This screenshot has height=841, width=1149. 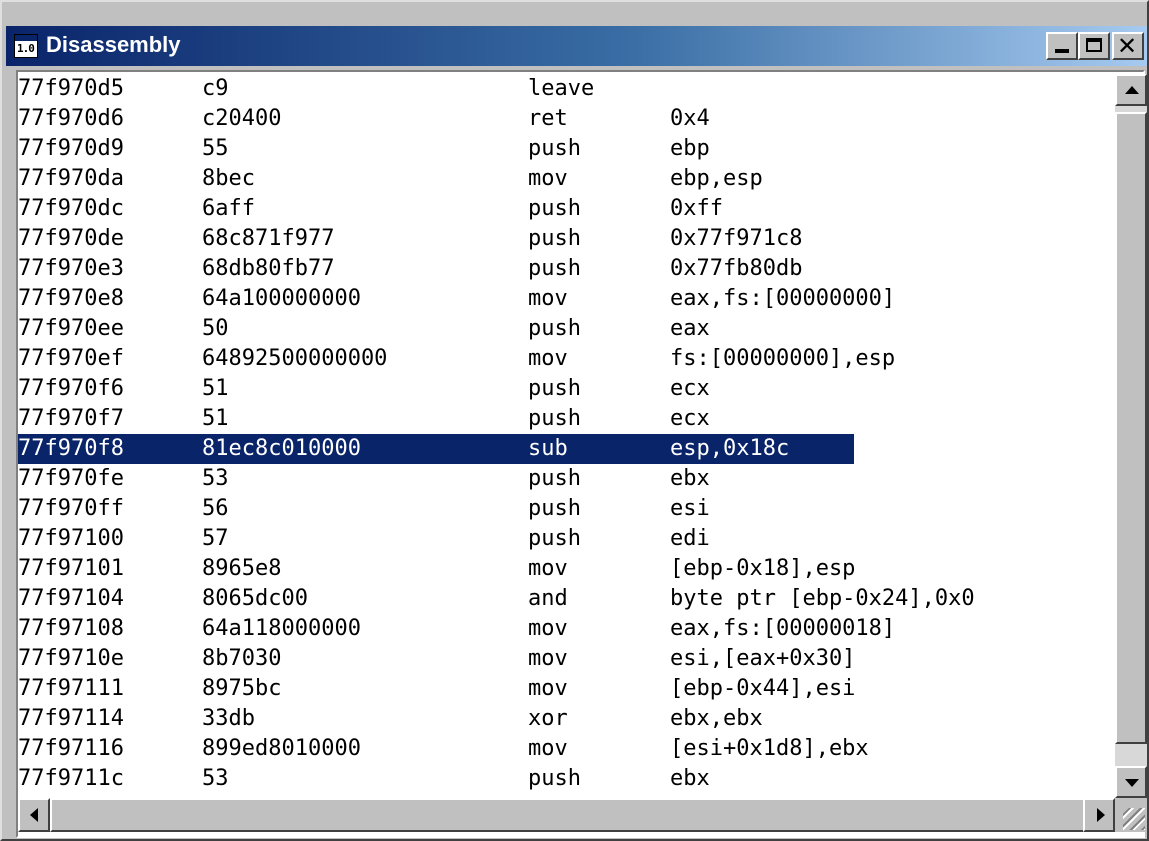 What do you see at coordinates (228, 208) in the screenshot?
I see `instruction-bytes: 6aff` at bounding box center [228, 208].